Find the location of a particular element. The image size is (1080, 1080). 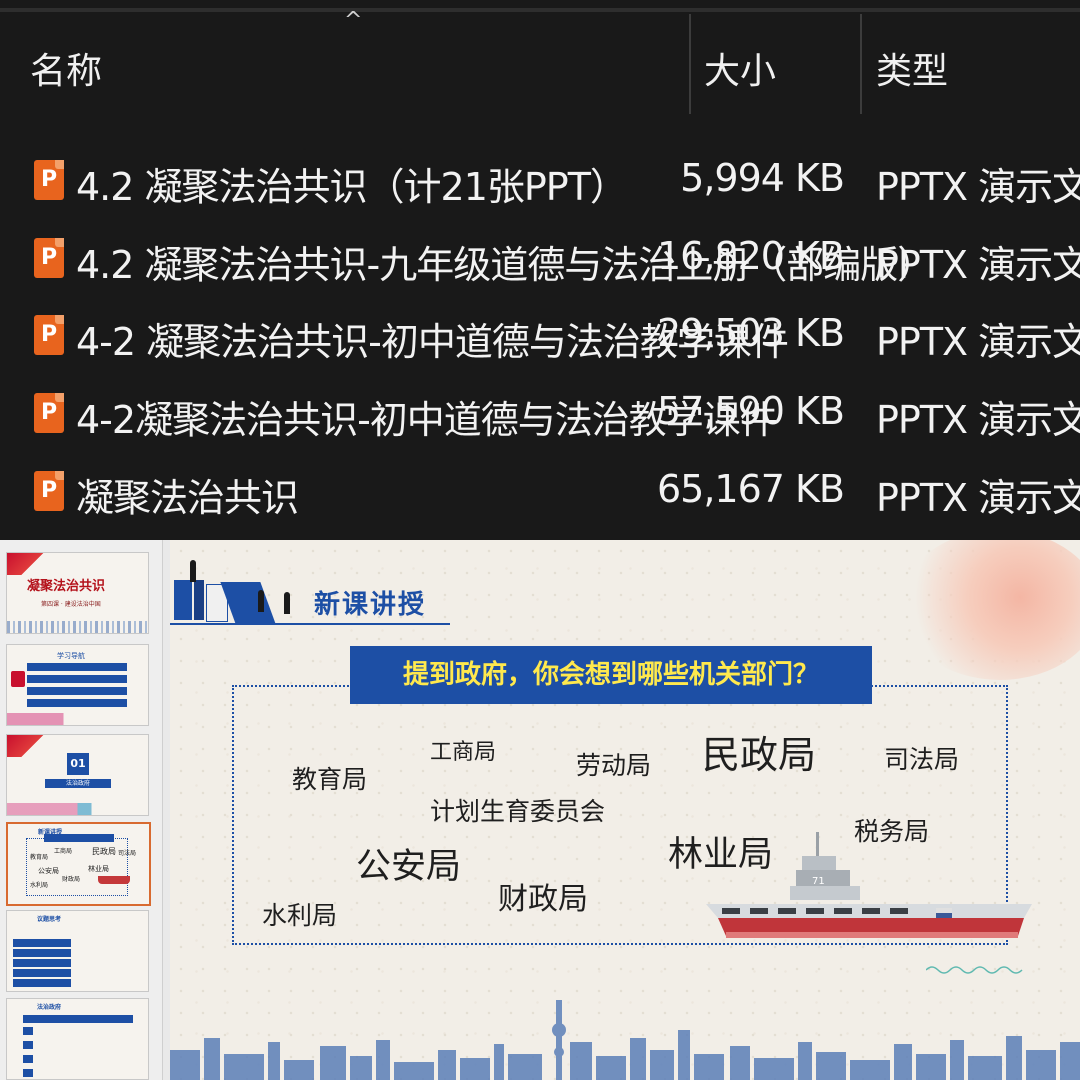

file-row: P 凝聚法治共识 65,167 KB PPTX 演示文稿 is located at coordinates (540, 492).